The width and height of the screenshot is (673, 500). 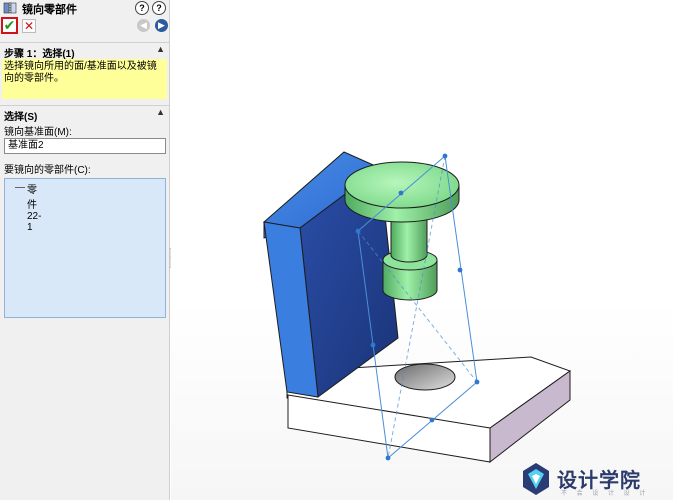 What do you see at coordinates (161, 25) in the screenshot?
I see `next-arrow-icon: ▶` at bounding box center [161, 25].